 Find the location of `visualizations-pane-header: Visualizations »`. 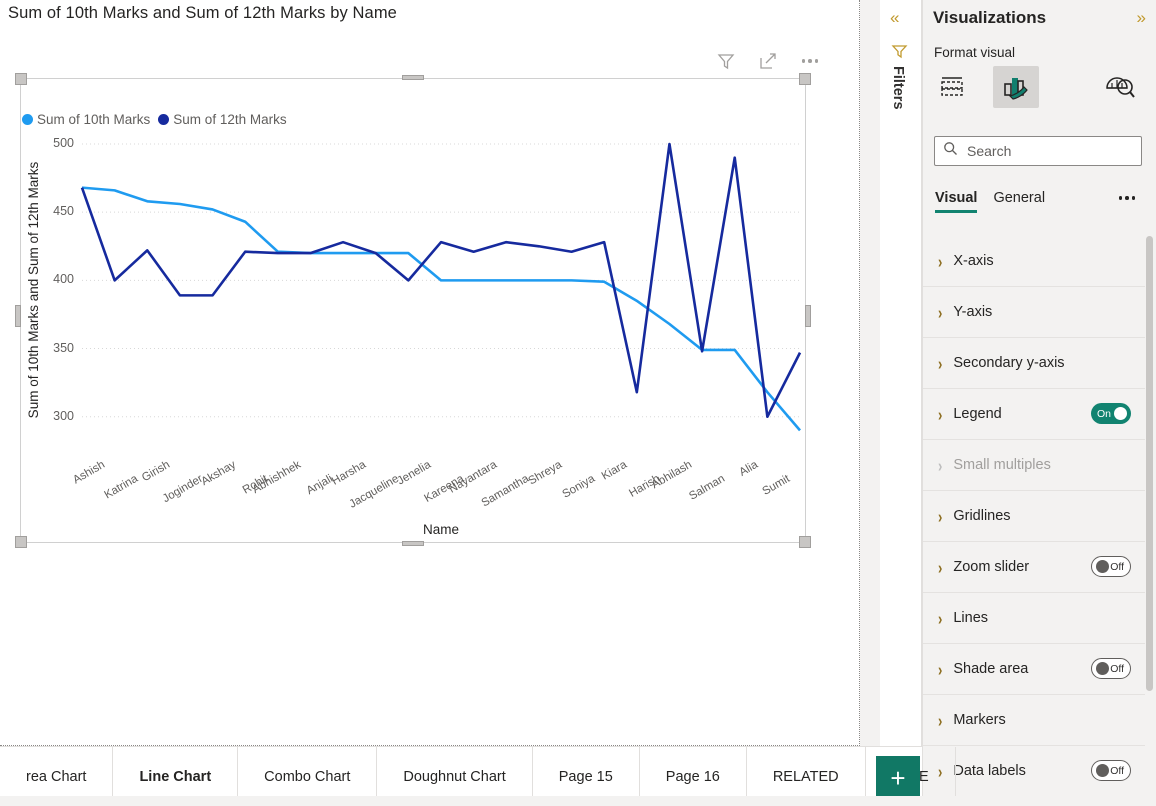

visualizations-pane-header: Visualizations » is located at coordinates (1039, 20).